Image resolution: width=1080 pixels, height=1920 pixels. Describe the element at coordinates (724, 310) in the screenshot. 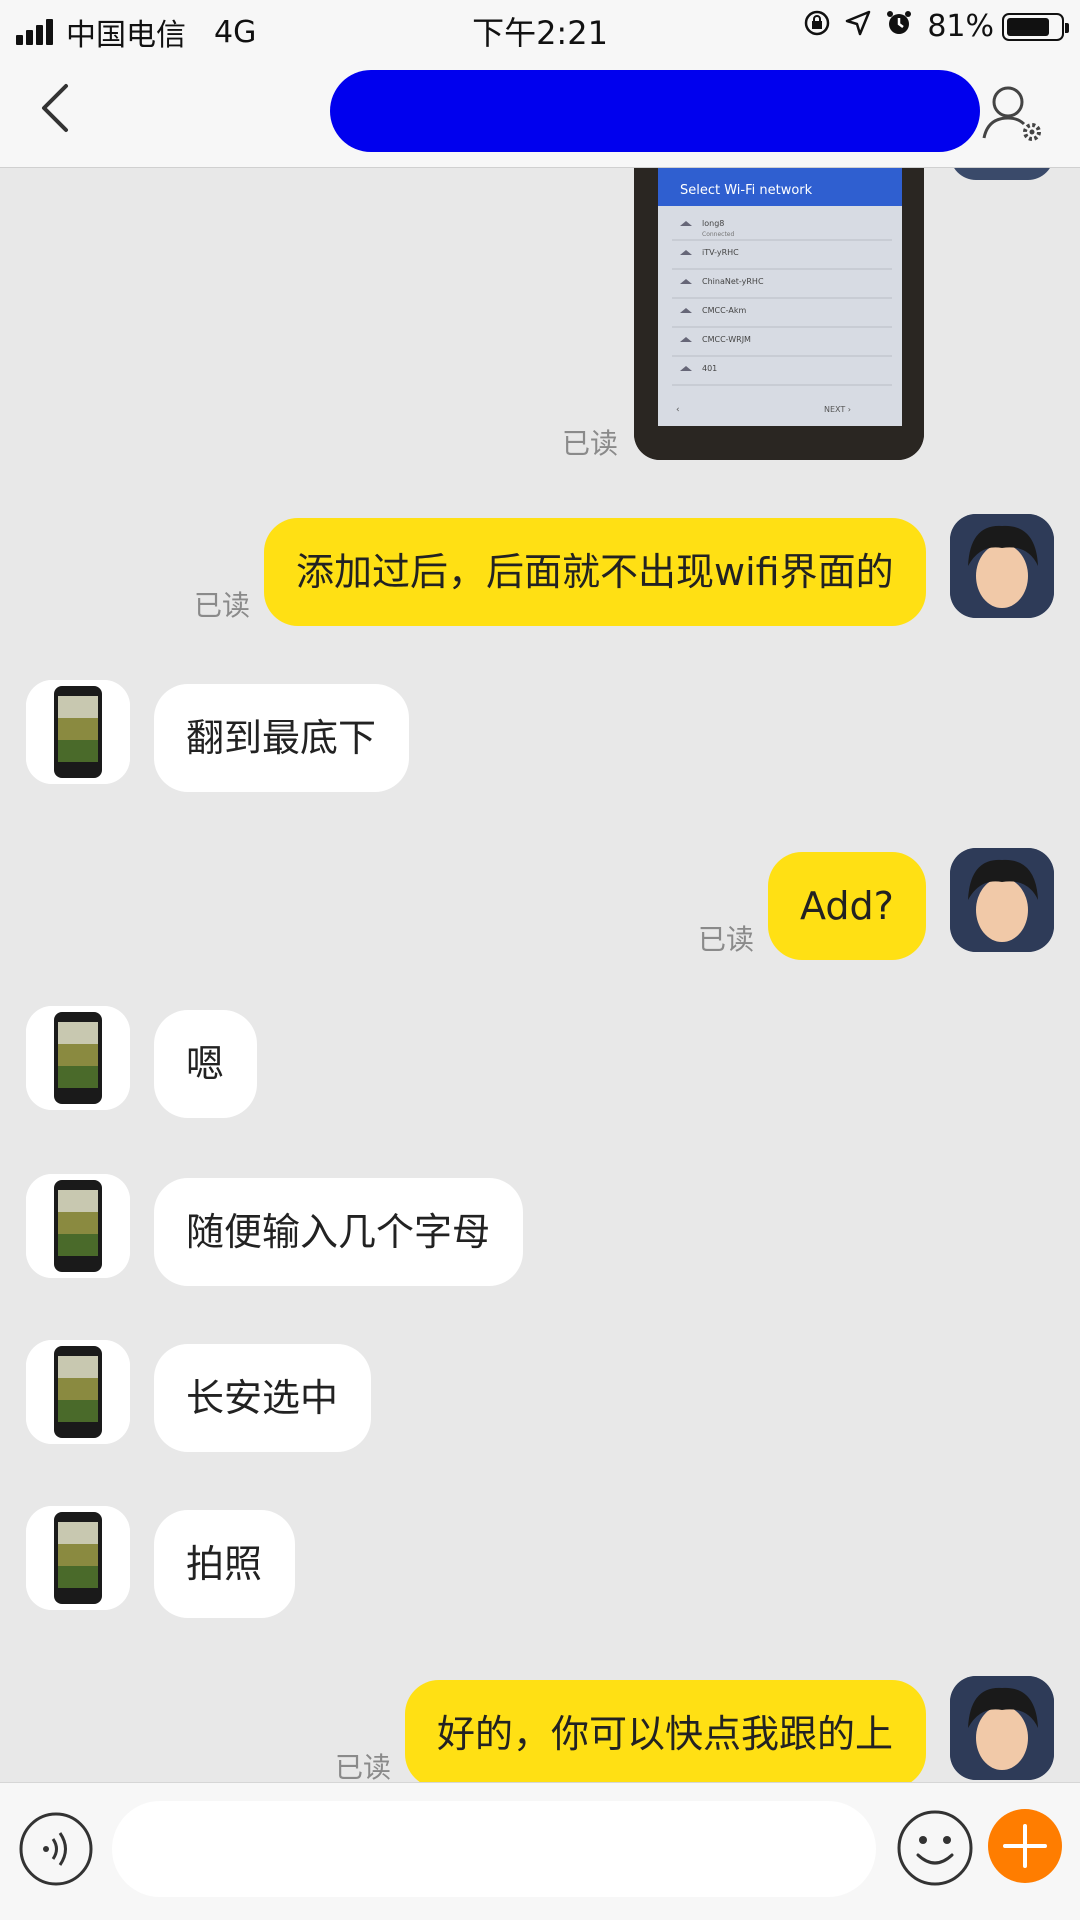

I see `wifi-network-name: CMCC-Akm` at that location.